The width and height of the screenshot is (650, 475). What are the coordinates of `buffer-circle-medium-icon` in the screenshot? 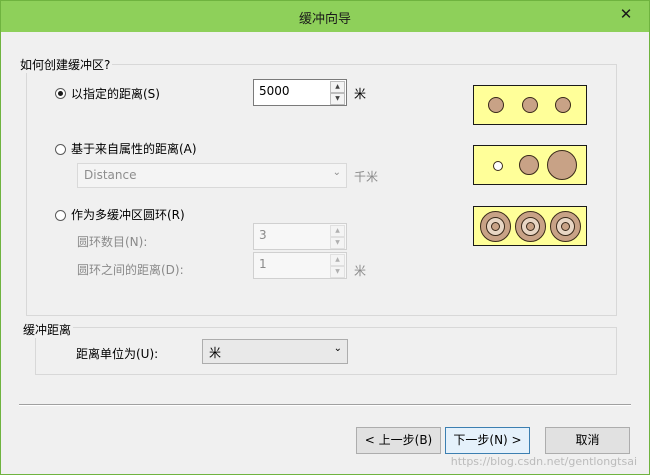 It's located at (529, 165).